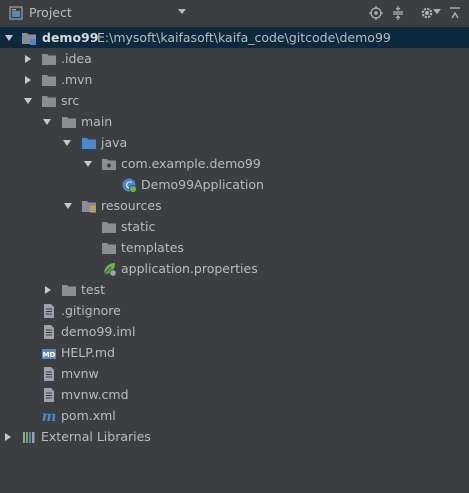 This screenshot has height=493, width=469. Describe the element at coordinates (234, 13) in the screenshot. I see `project-tool-window-header: Project` at that location.